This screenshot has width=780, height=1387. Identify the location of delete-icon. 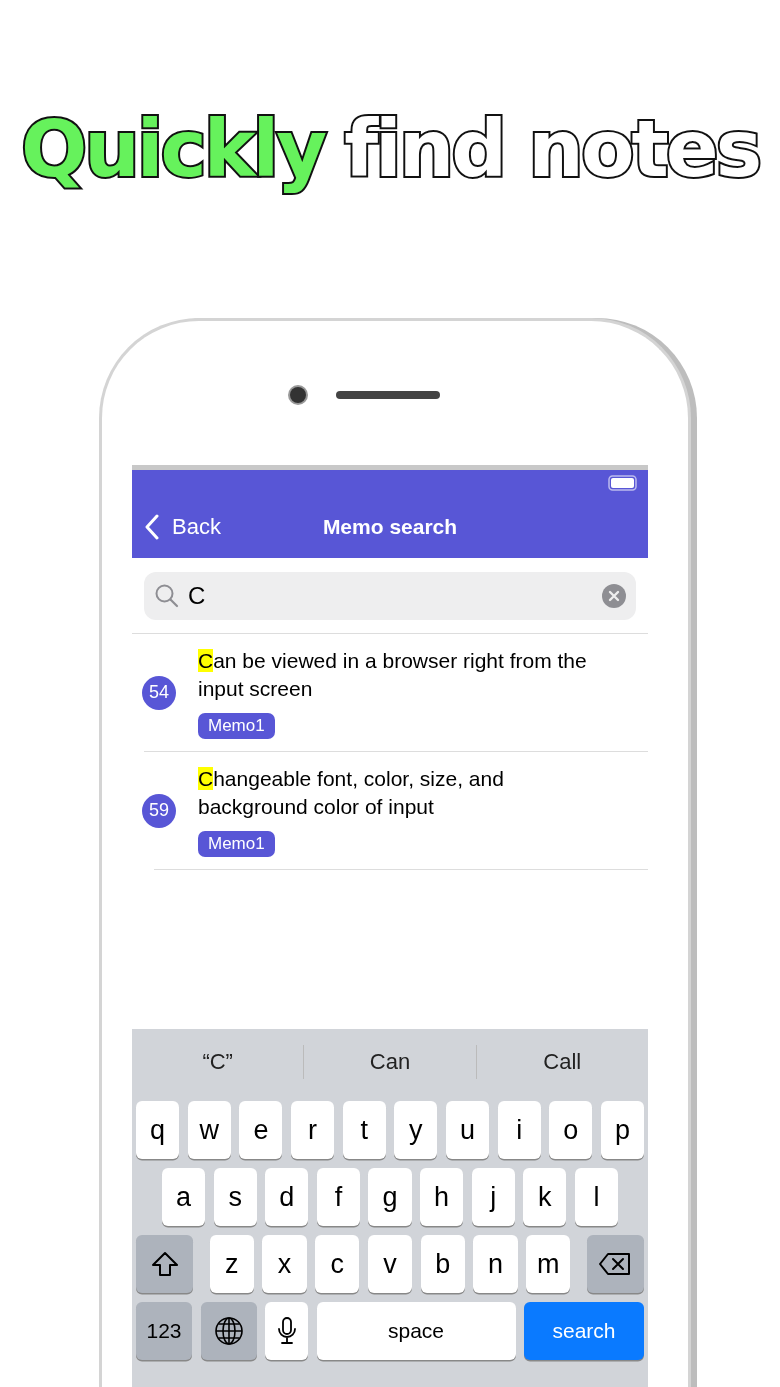
(615, 1264).